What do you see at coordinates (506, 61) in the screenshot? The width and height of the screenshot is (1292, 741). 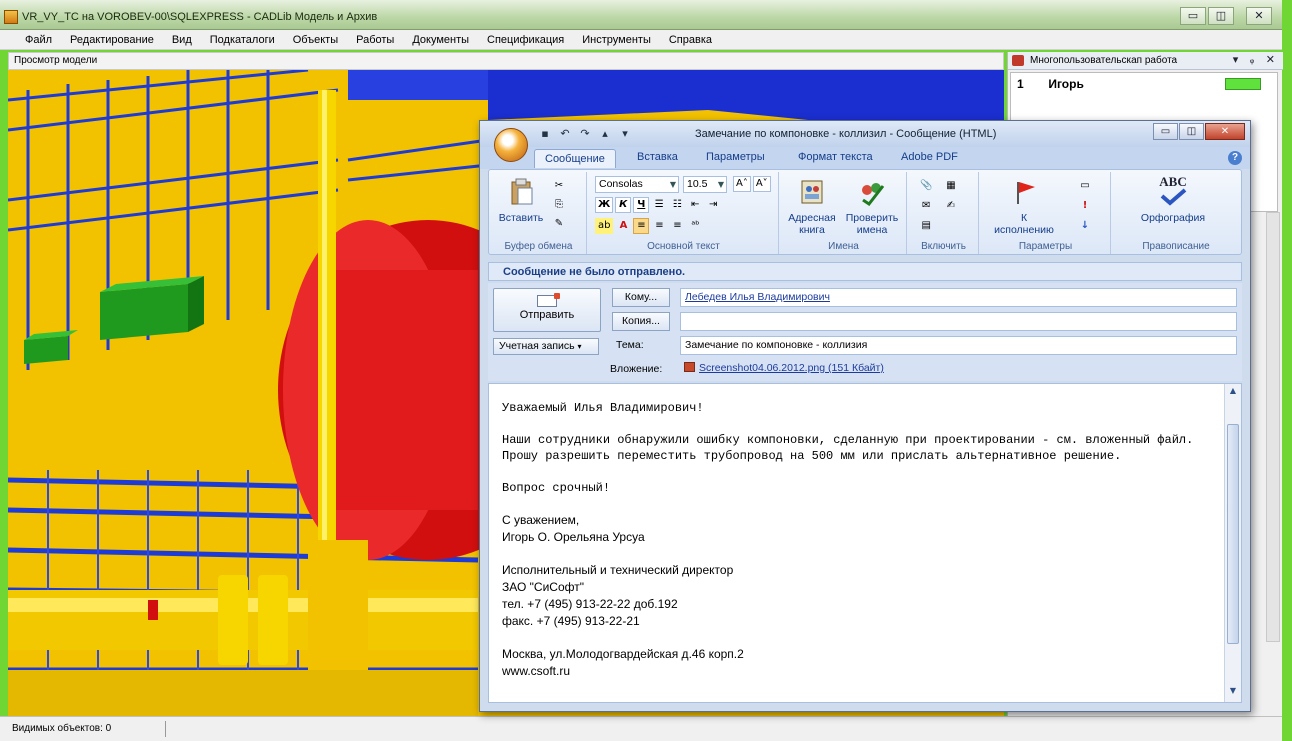 I see `model-viewer-header: Просмотр модели` at bounding box center [506, 61].